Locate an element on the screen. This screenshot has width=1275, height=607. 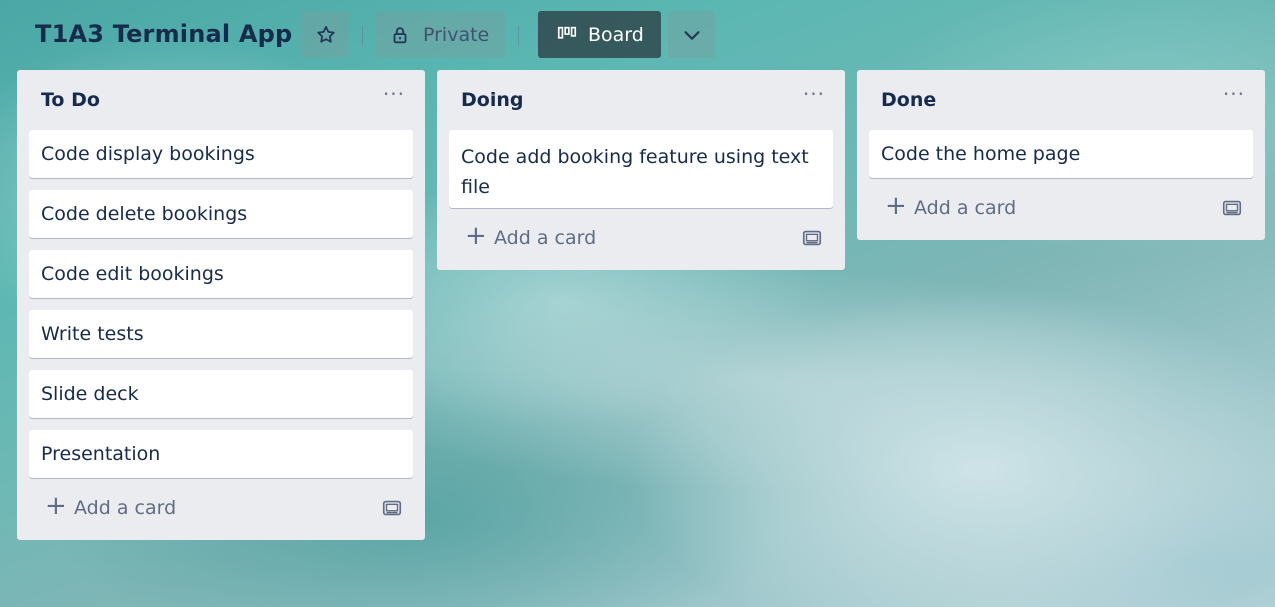
card: Code delete bookings is located at coordinates (221, 214).